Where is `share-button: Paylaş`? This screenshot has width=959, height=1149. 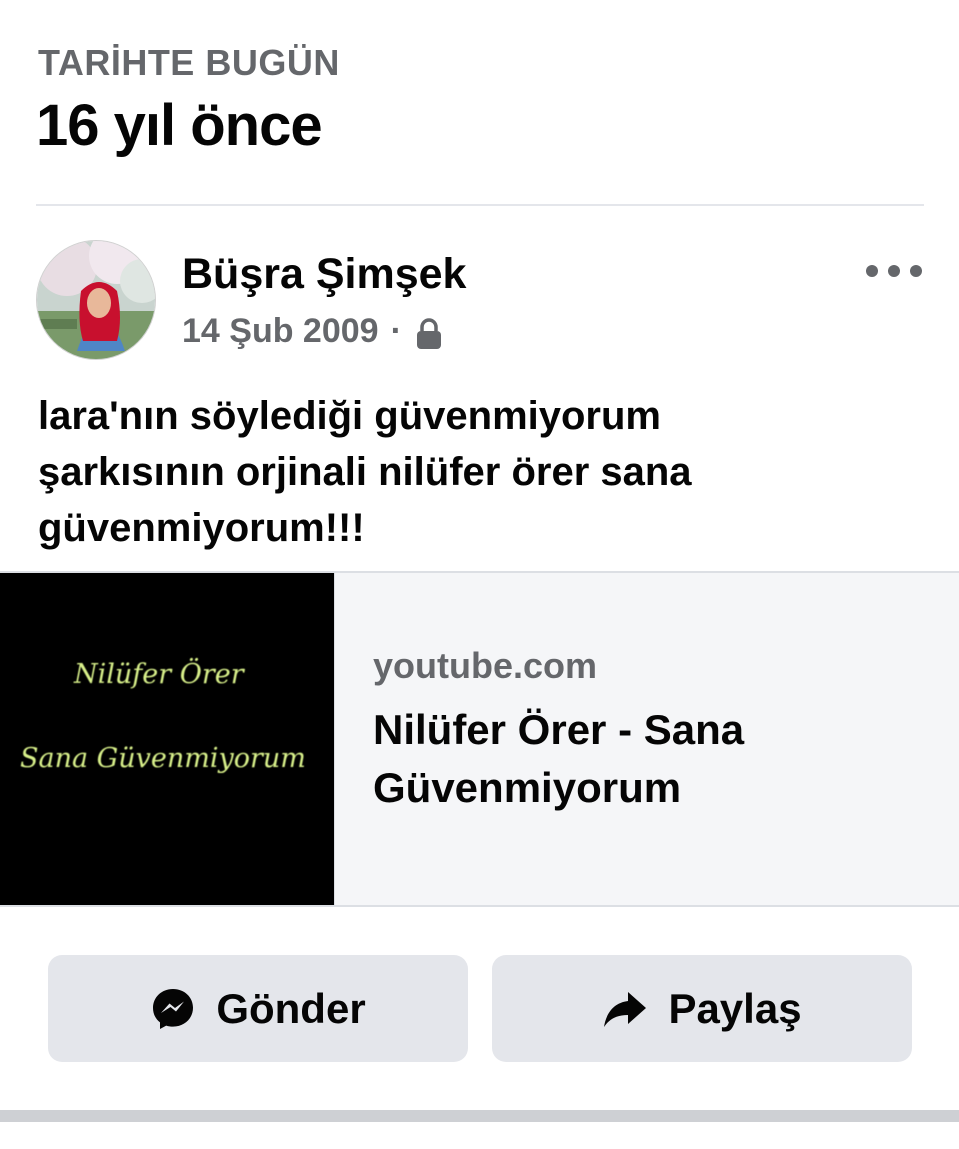 share-button: Paylaş is located at coordinates (702, 1008).